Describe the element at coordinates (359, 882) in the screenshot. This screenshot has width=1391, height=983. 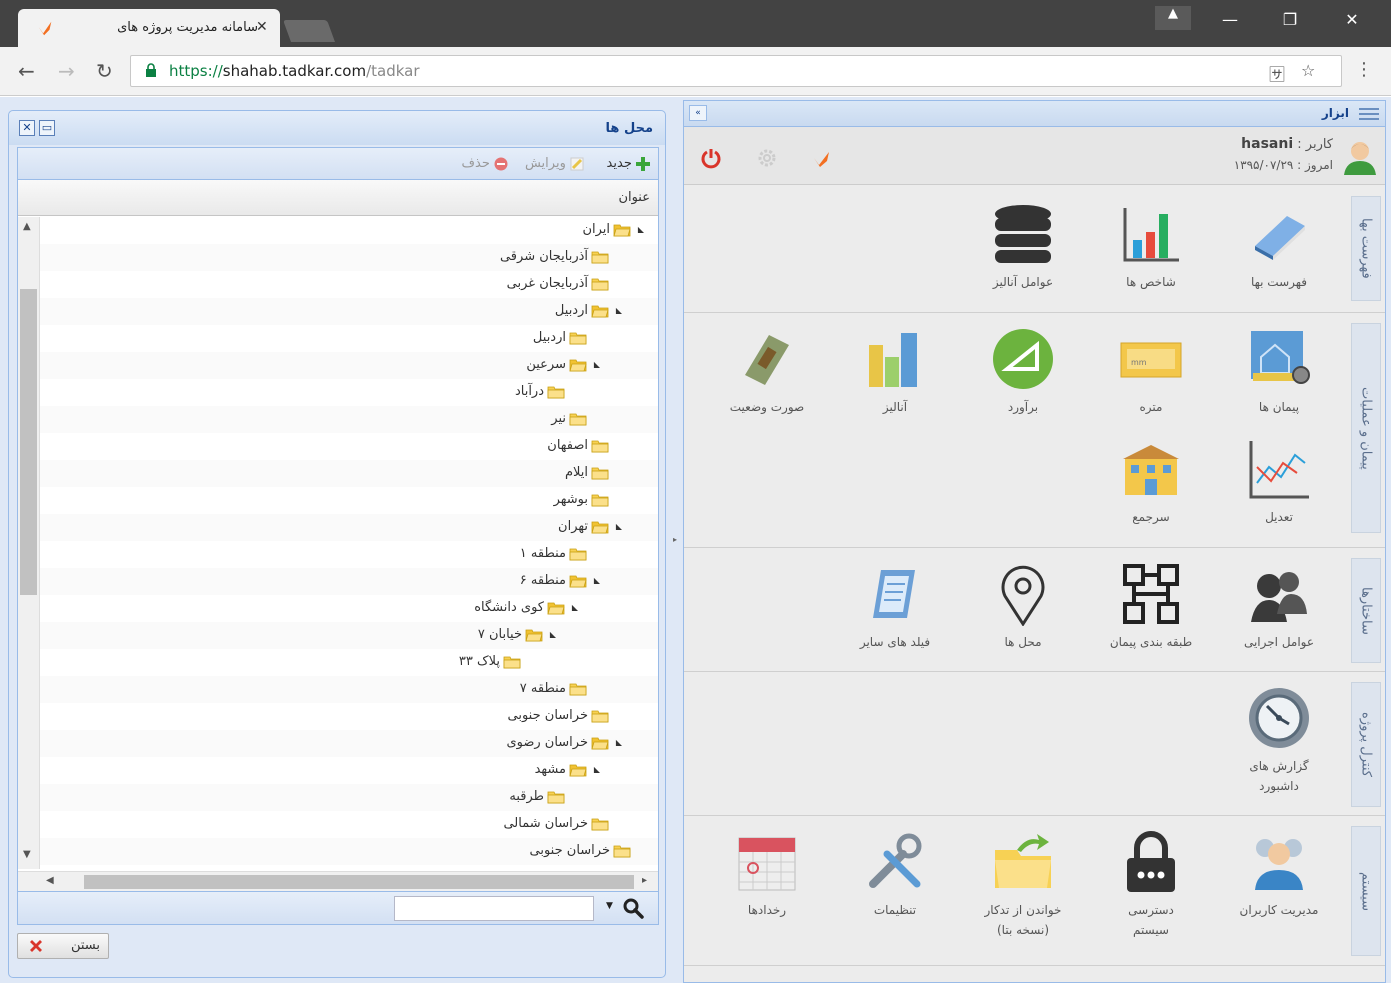
I see `hscroll-thumb` at that location.